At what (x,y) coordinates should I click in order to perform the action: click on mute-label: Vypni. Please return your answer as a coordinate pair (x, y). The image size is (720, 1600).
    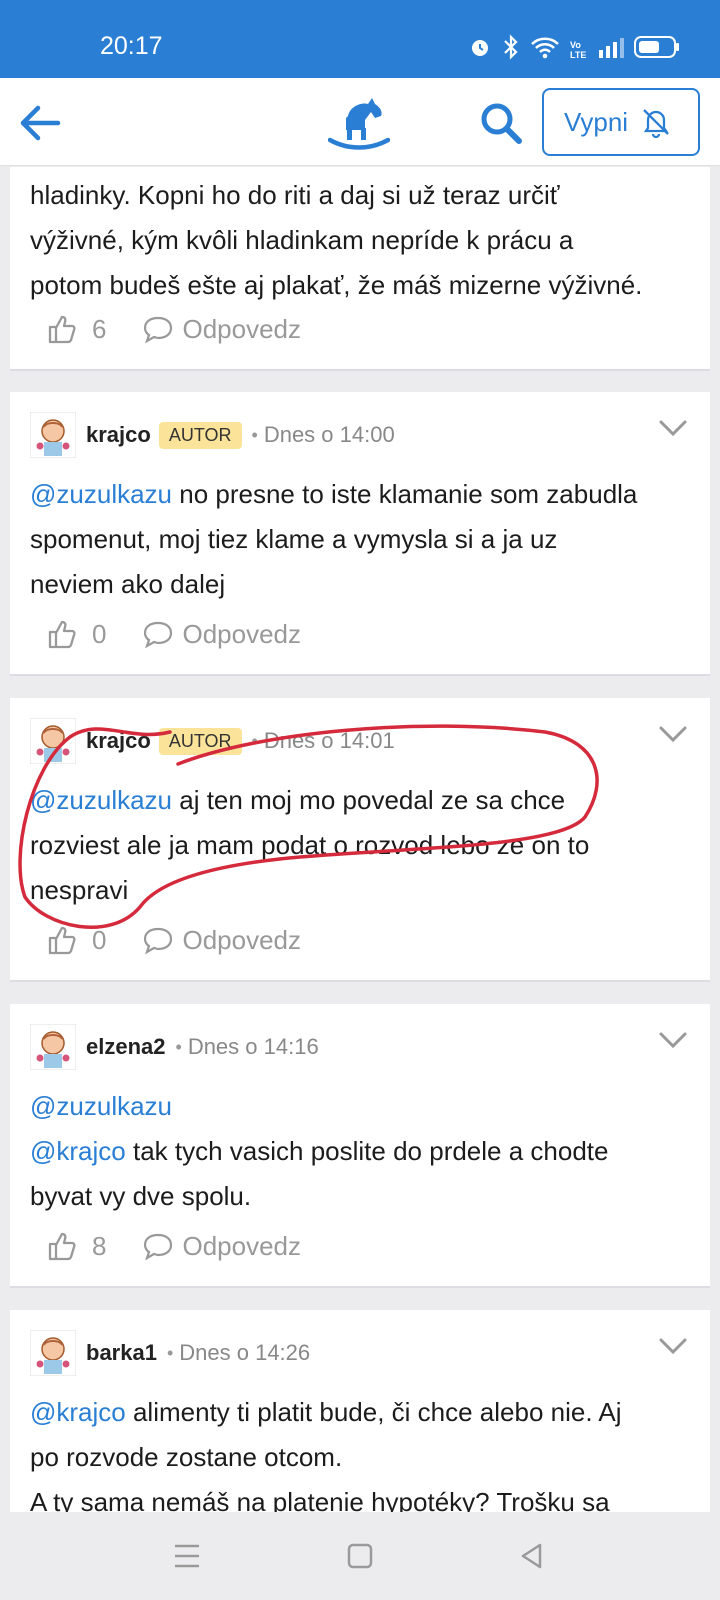
    Looking at the image, I should click on (596, 121).